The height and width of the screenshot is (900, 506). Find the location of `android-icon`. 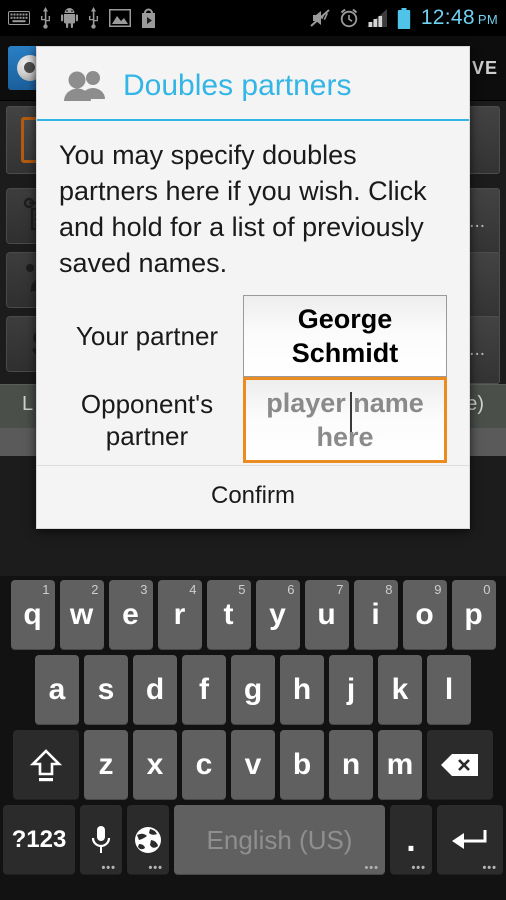

android-icon is located at coordinates (69, 18).